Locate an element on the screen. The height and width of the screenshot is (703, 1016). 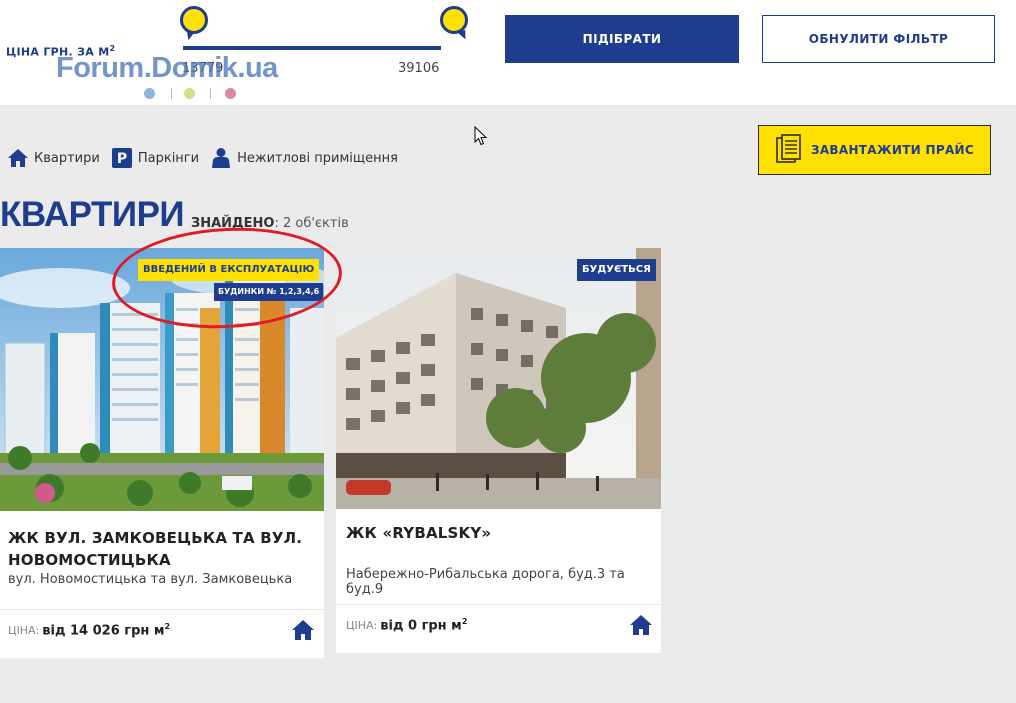
property-address: вул. Новомостицька та вул. Замковецька is located at coordinates (150, 579).